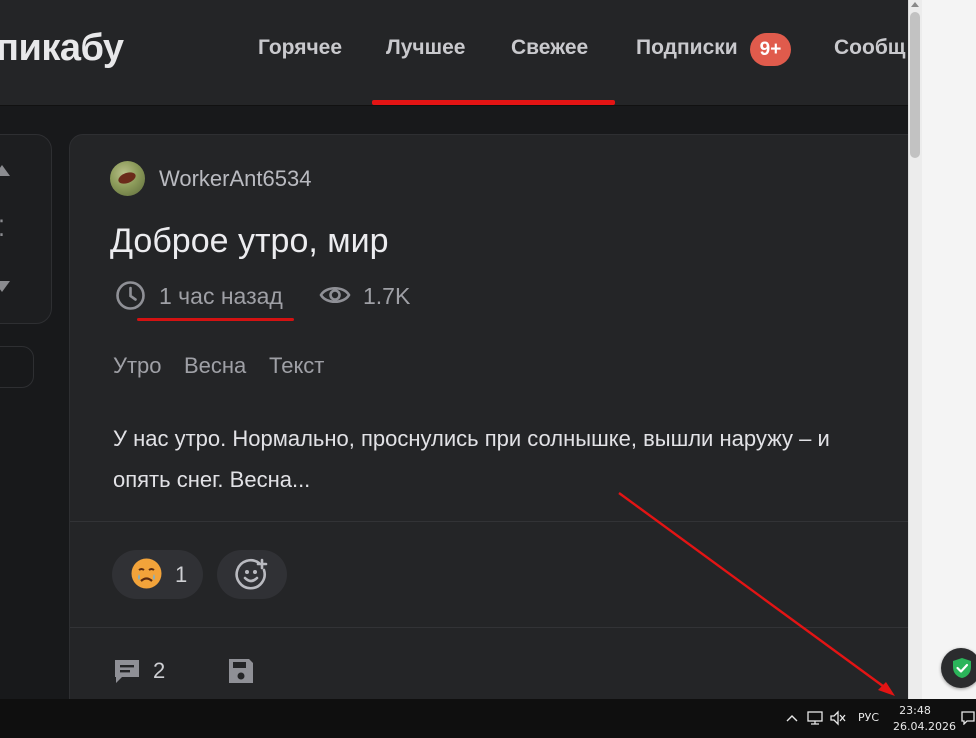 The width and height of the screenshot is (976, 738). Describe the element at coordinates (127, 671) in the screenshot. I see `comment-icon` at that location.